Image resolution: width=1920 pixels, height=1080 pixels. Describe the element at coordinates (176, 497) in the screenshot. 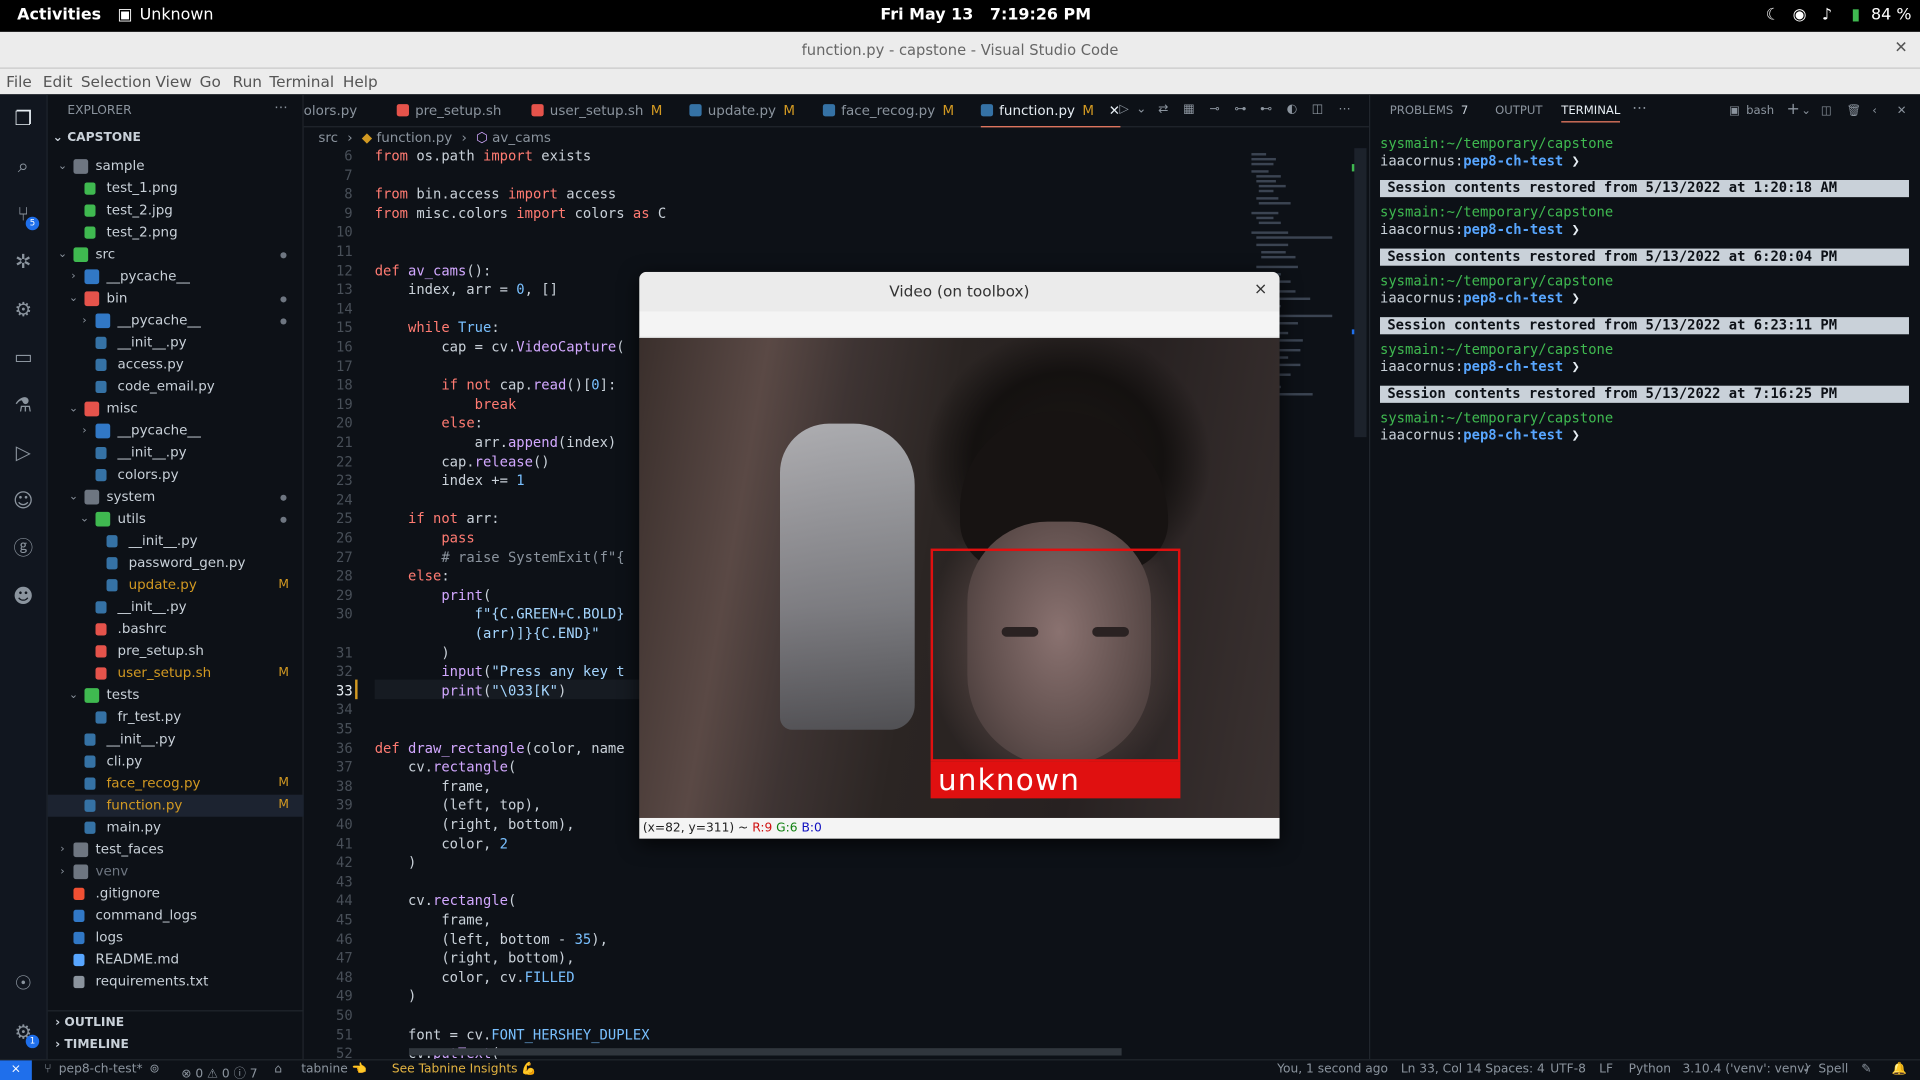

I see `tree-item: ⌄ system` at that location.